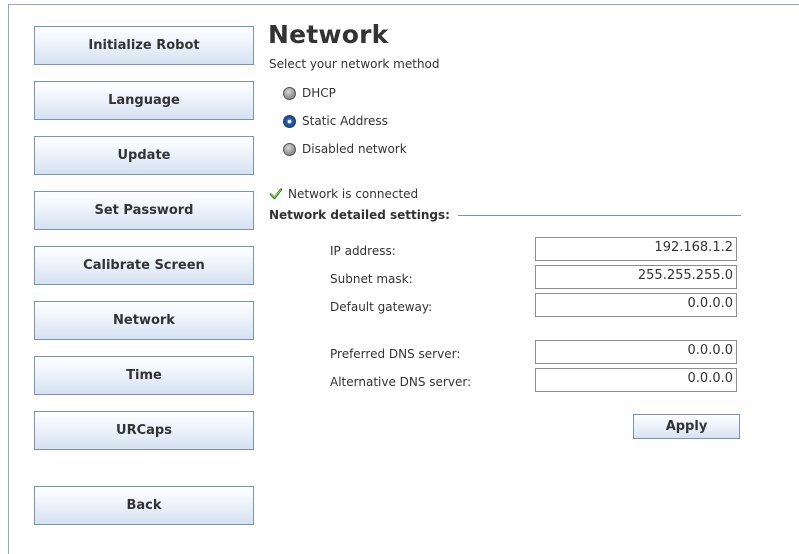 The image size is (799, 554). What do you see at coordinates (363, 251) in the screenshot?
I see `ip-address-label: IP address:` at bounding box center [363, 251].